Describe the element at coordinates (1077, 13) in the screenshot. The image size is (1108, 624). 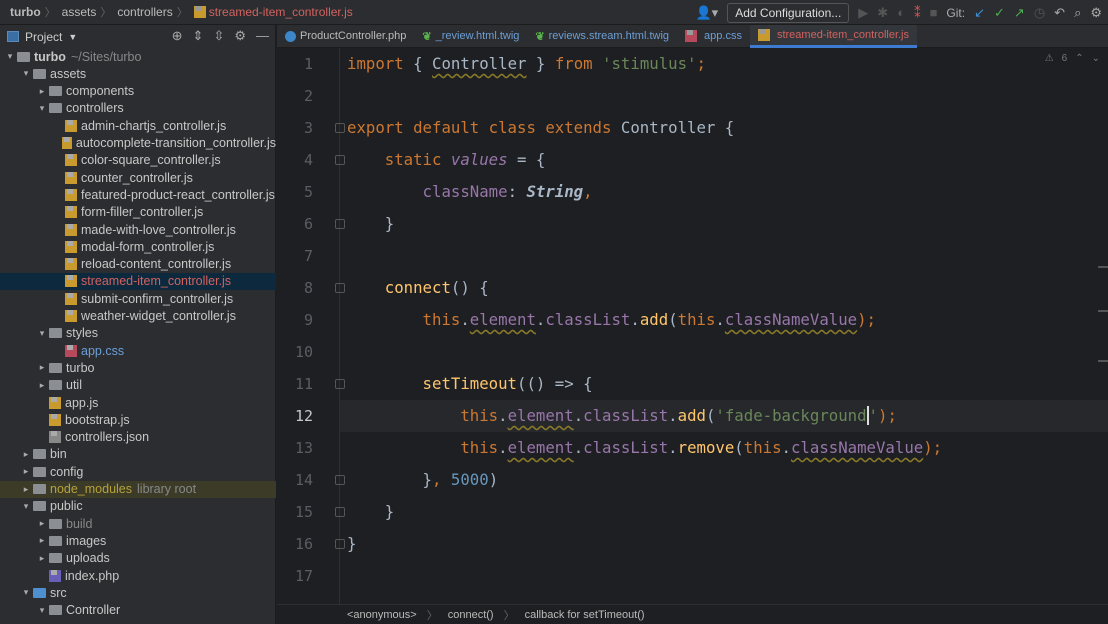
I see `search-icon: ⌕` at that location.